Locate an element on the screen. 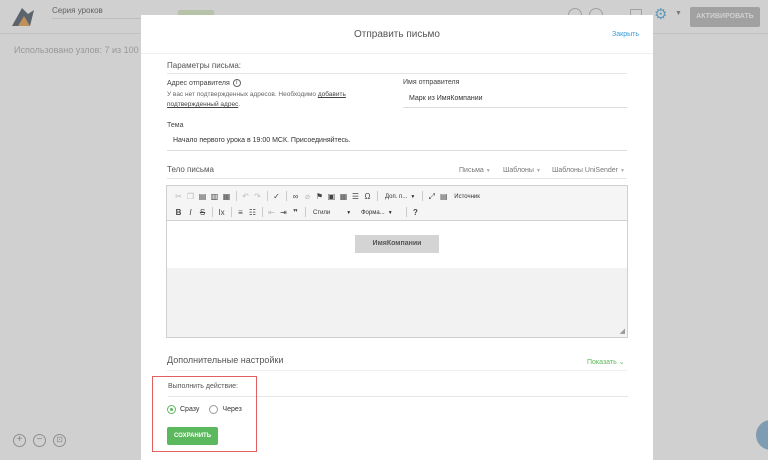 The image size is (768, 460). params-divider is located at coordinates (397, 73).